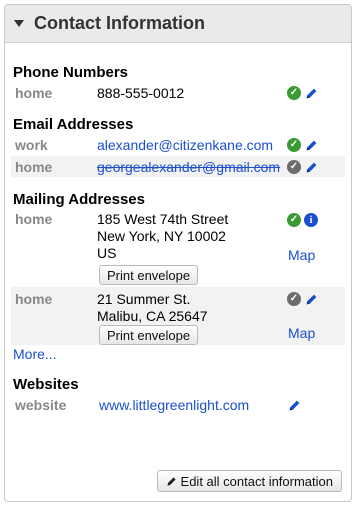  What do you see at coordinates (71, 72) in the screenshot?
I see `phone-numbers-heading: Phone Numbers` at bounding box center [71, 72].